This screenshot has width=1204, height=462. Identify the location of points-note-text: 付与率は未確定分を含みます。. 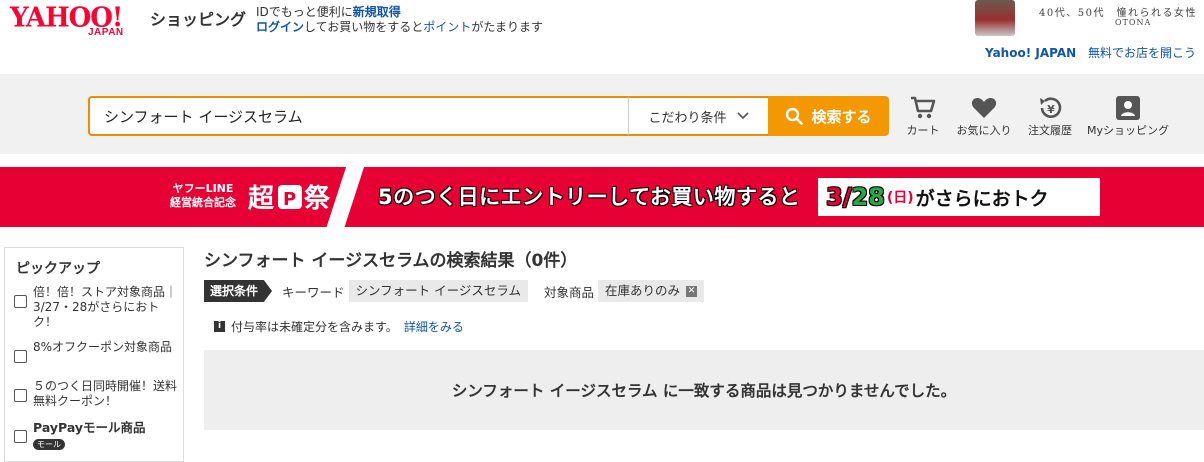
(314, 327).